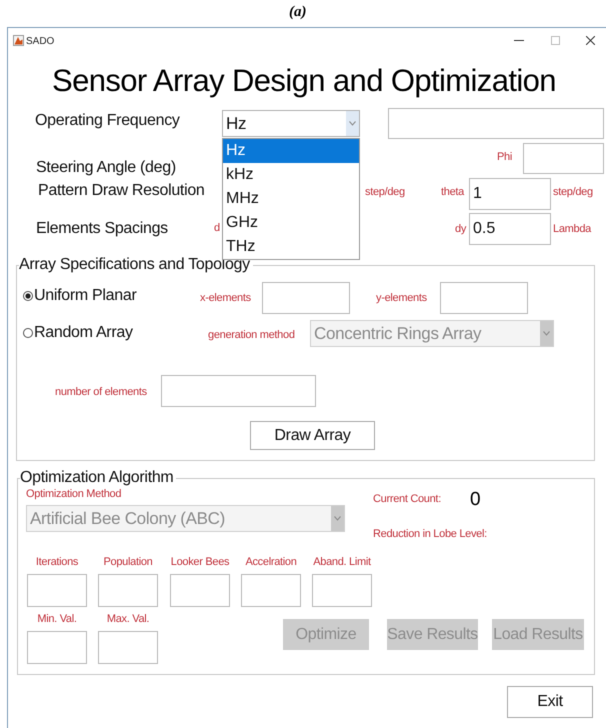  What do you see at coordinates (200, 562) in the screenshot?
I see `field-label: Looker Bees` at bounding box center [200, 562].